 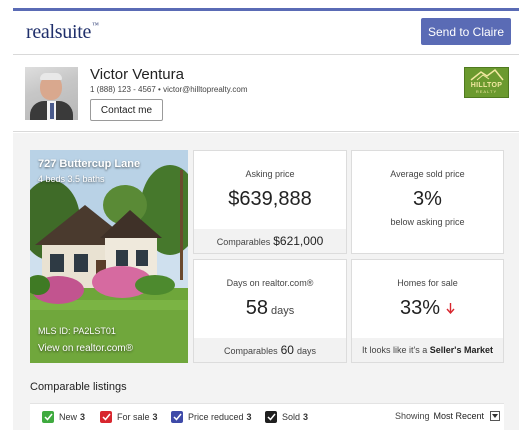 I want to click on average-sold-value: 3%, so click(x=427, y=199).